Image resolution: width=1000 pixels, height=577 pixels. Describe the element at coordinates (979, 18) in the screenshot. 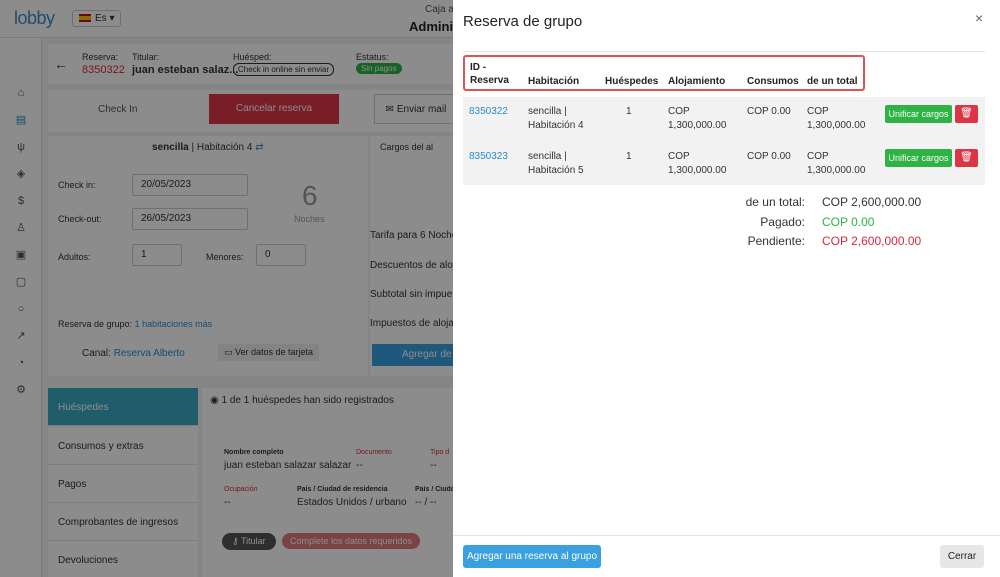

I see `close-icon: ×` at that location.